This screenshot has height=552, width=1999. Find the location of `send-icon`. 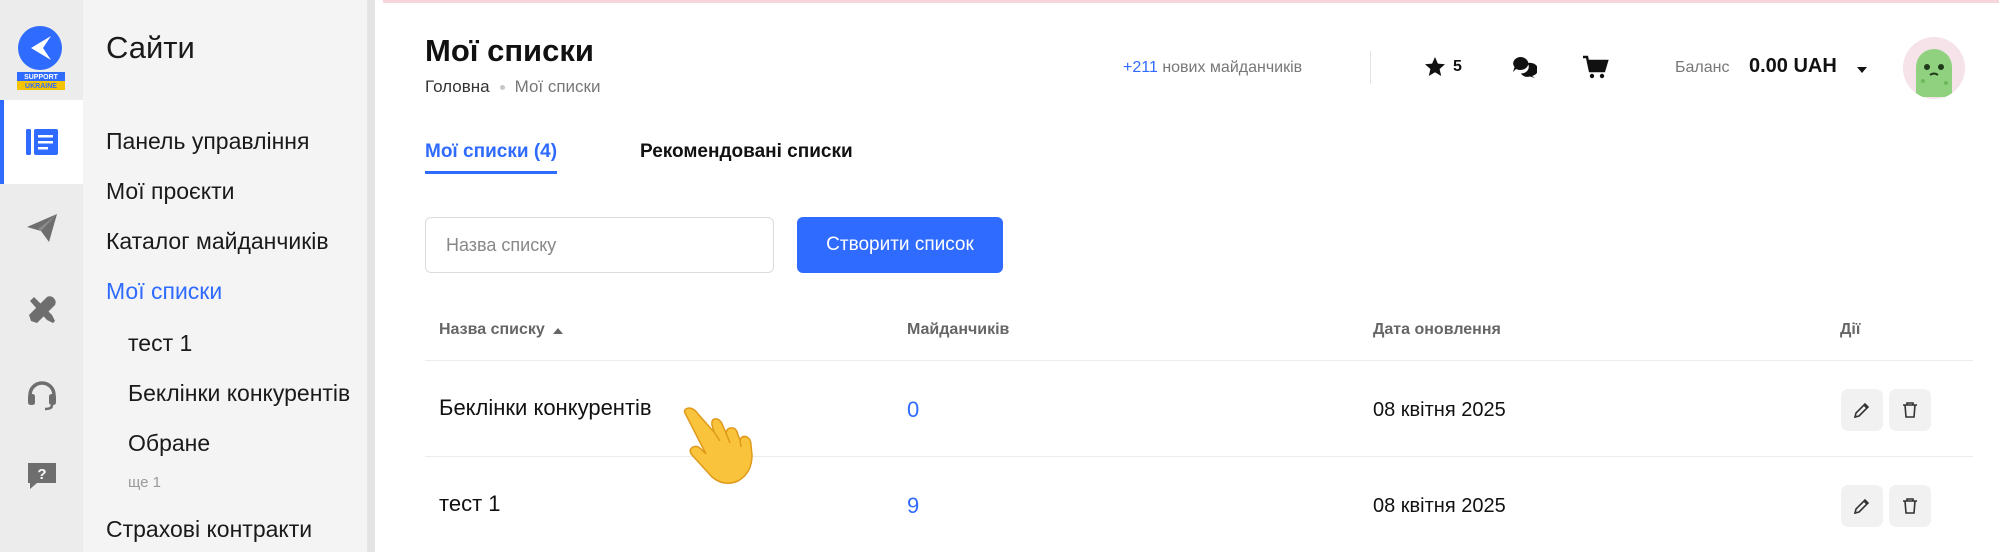

send-icon is located at coordinates (41, 228).